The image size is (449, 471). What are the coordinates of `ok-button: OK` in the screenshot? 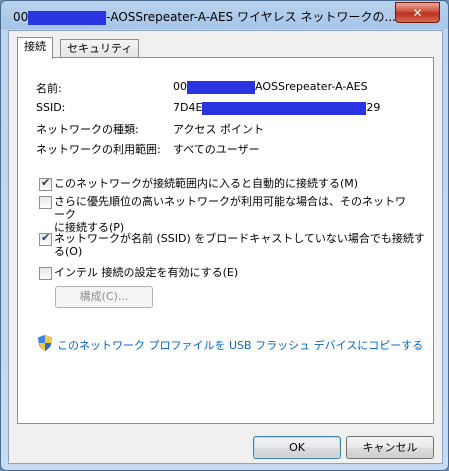 It's located at (297, 447).